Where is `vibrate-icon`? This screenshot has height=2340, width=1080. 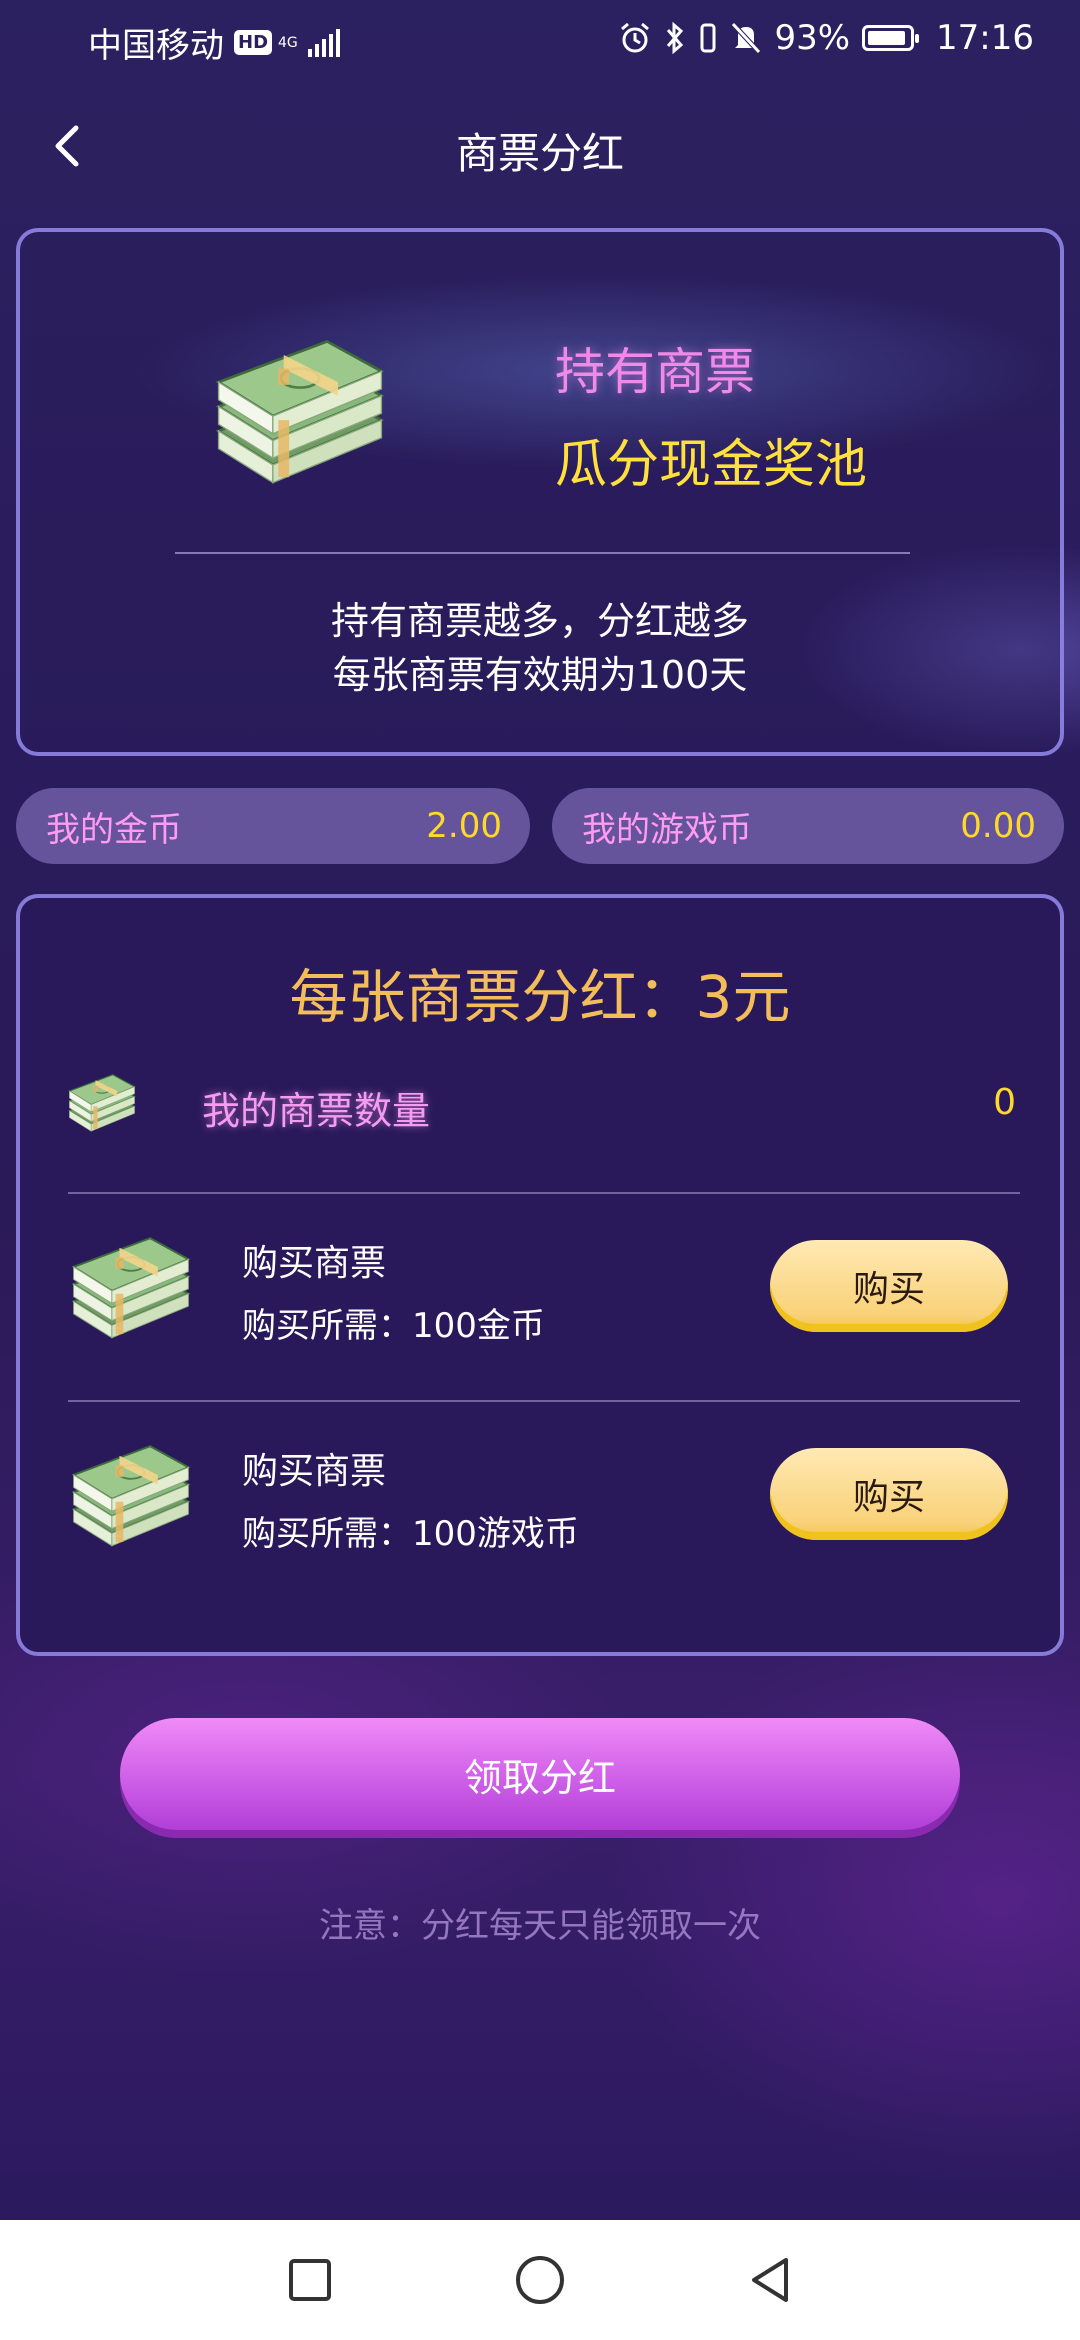 vibrate-icon is located at coordinates (708, 38).